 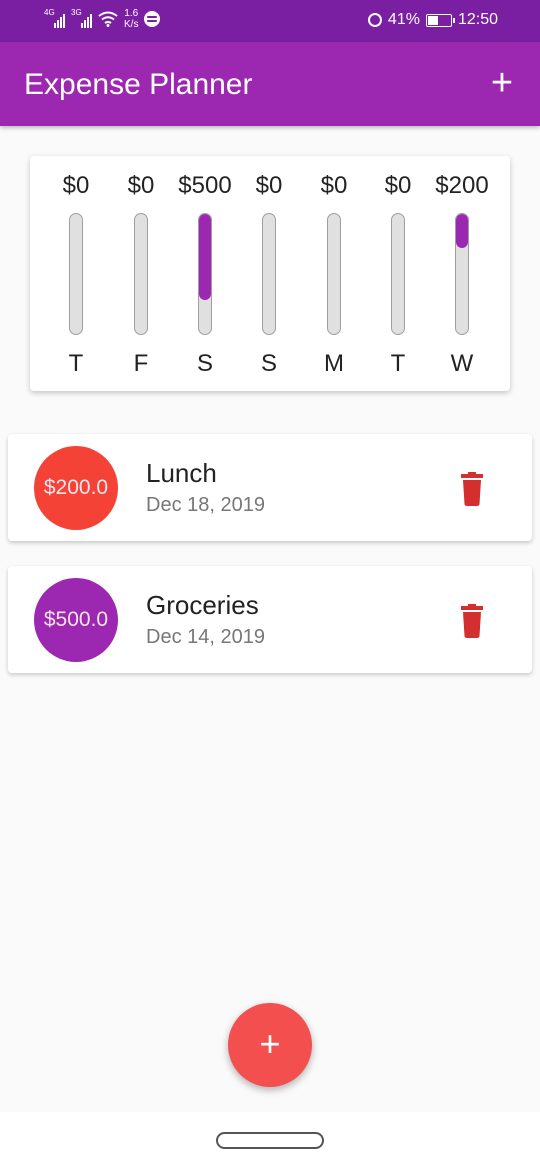 I want to click on status-right: 41% 12:50, so click(x=432, y=20).